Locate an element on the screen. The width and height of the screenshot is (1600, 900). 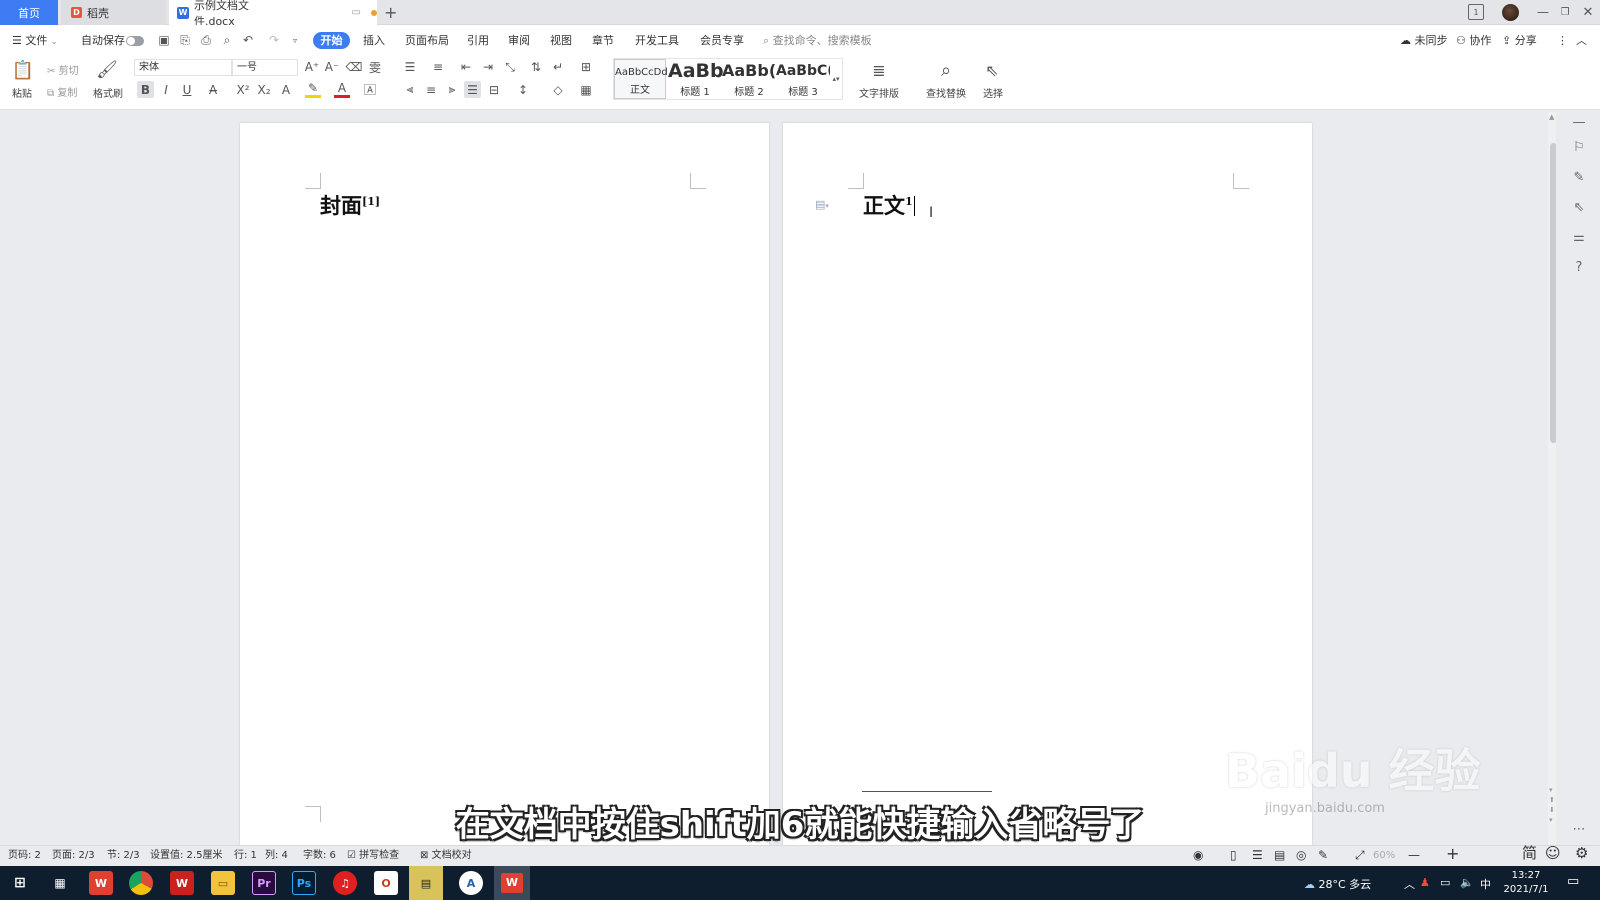
doc-proof-toggle: ⊠ 文档校对 is located at coordinates (446, 855).